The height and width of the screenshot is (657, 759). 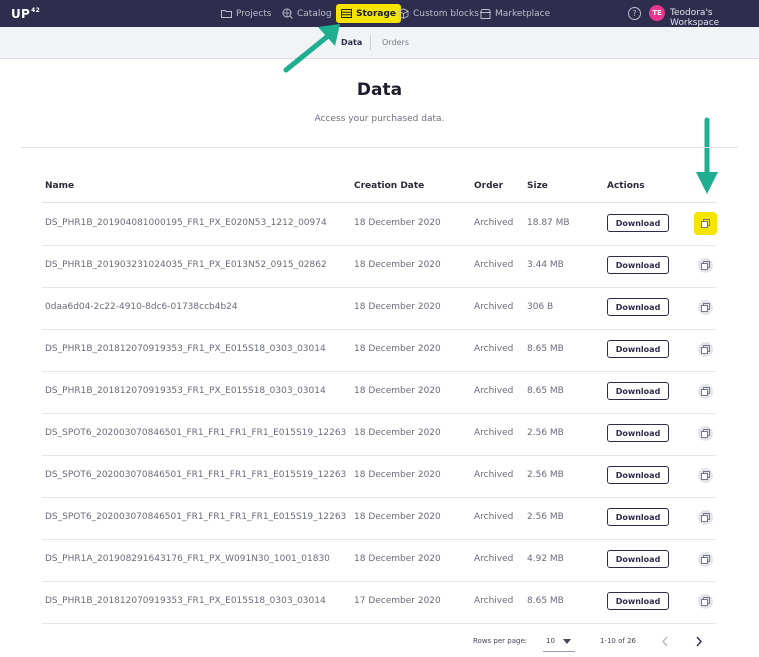 What do you see at coordinates (618, 641) in the screenshot?
I see `pagination-range: 1-10 of 26` at bounding box center [618, 641].